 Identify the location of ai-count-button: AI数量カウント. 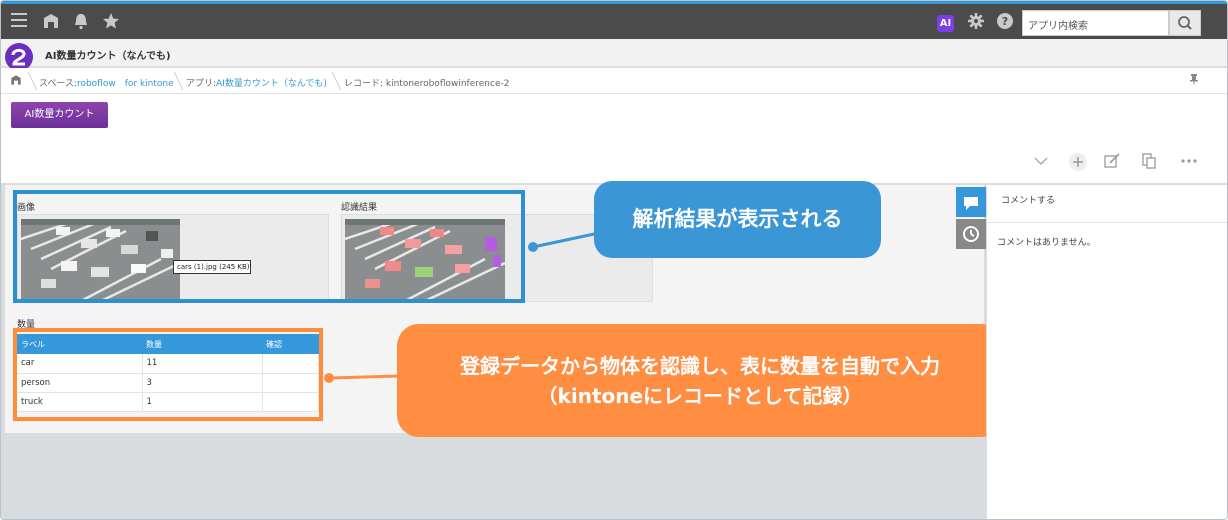
(59, 115).